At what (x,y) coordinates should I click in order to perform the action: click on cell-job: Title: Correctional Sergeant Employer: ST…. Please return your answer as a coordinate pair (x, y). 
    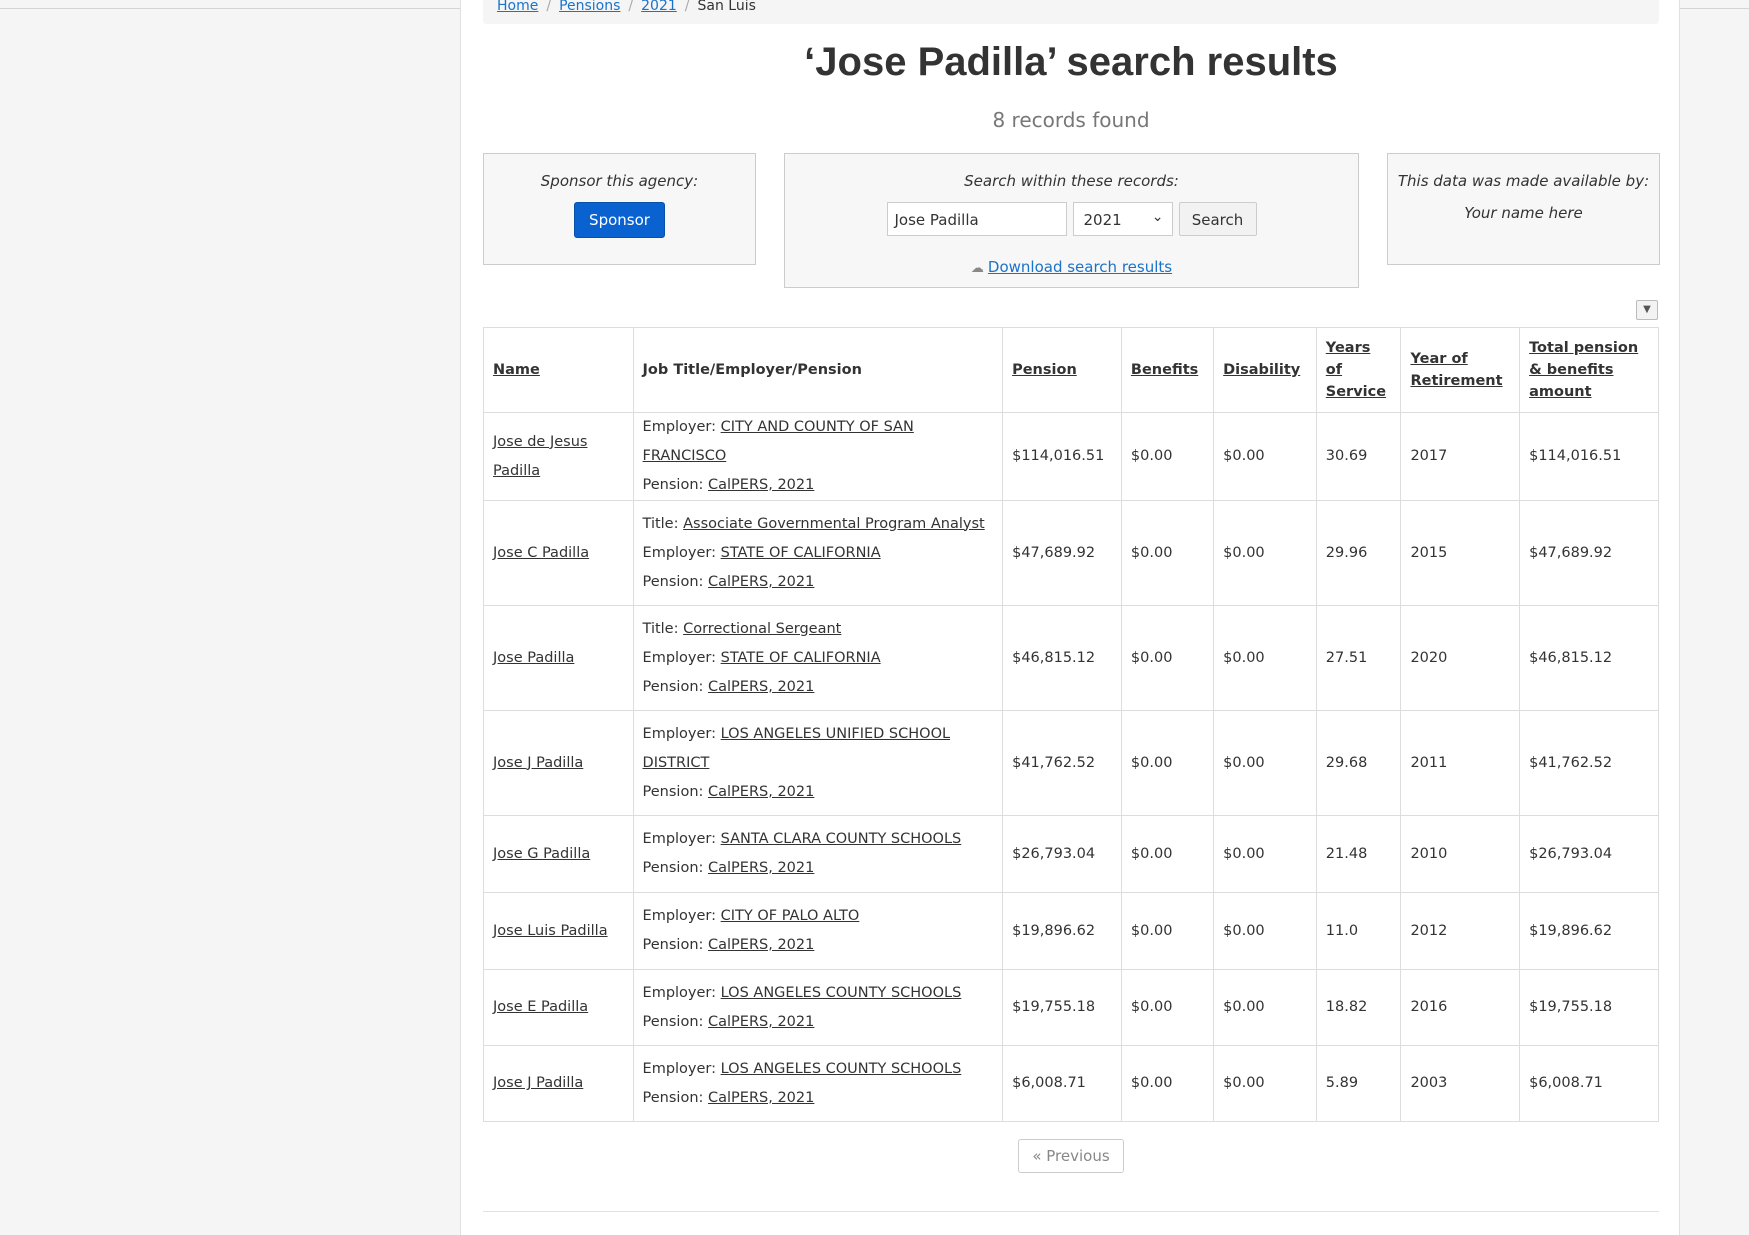
    Looking at the image, I should click on (818, 658).